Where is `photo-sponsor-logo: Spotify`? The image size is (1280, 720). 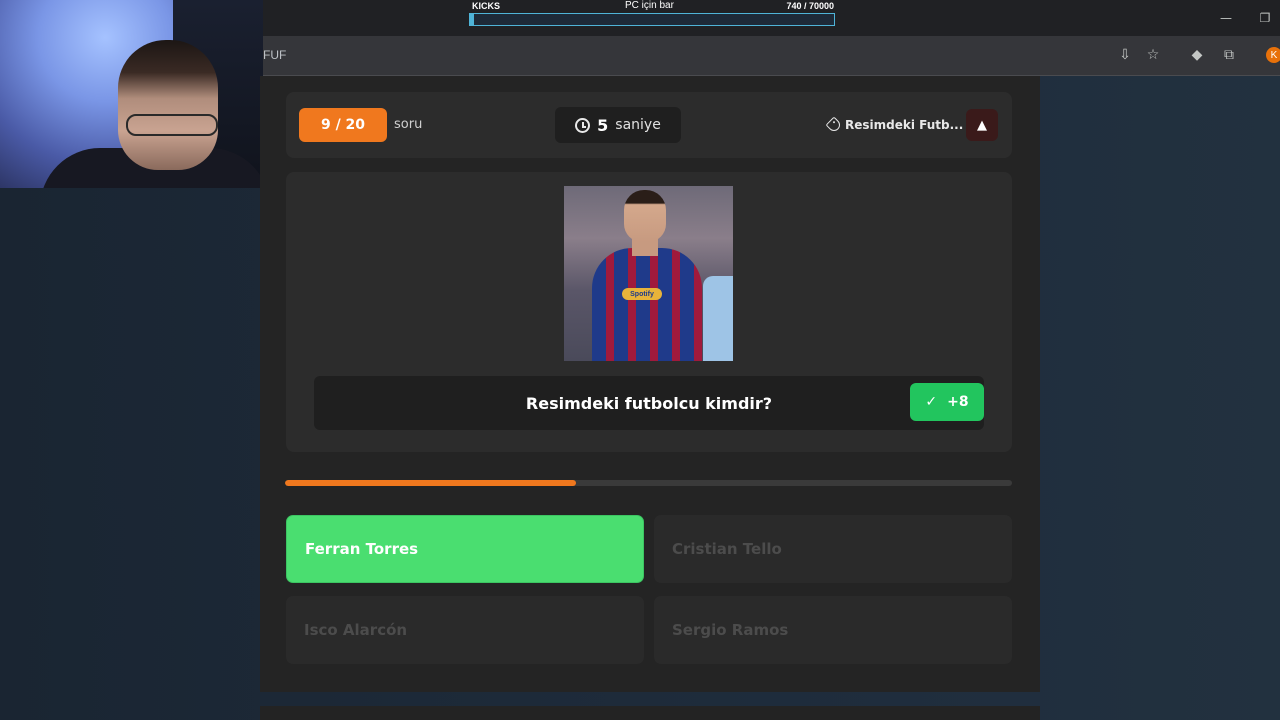
photo-sponsor-logo: Spotify is located at coordinates (642, 294).